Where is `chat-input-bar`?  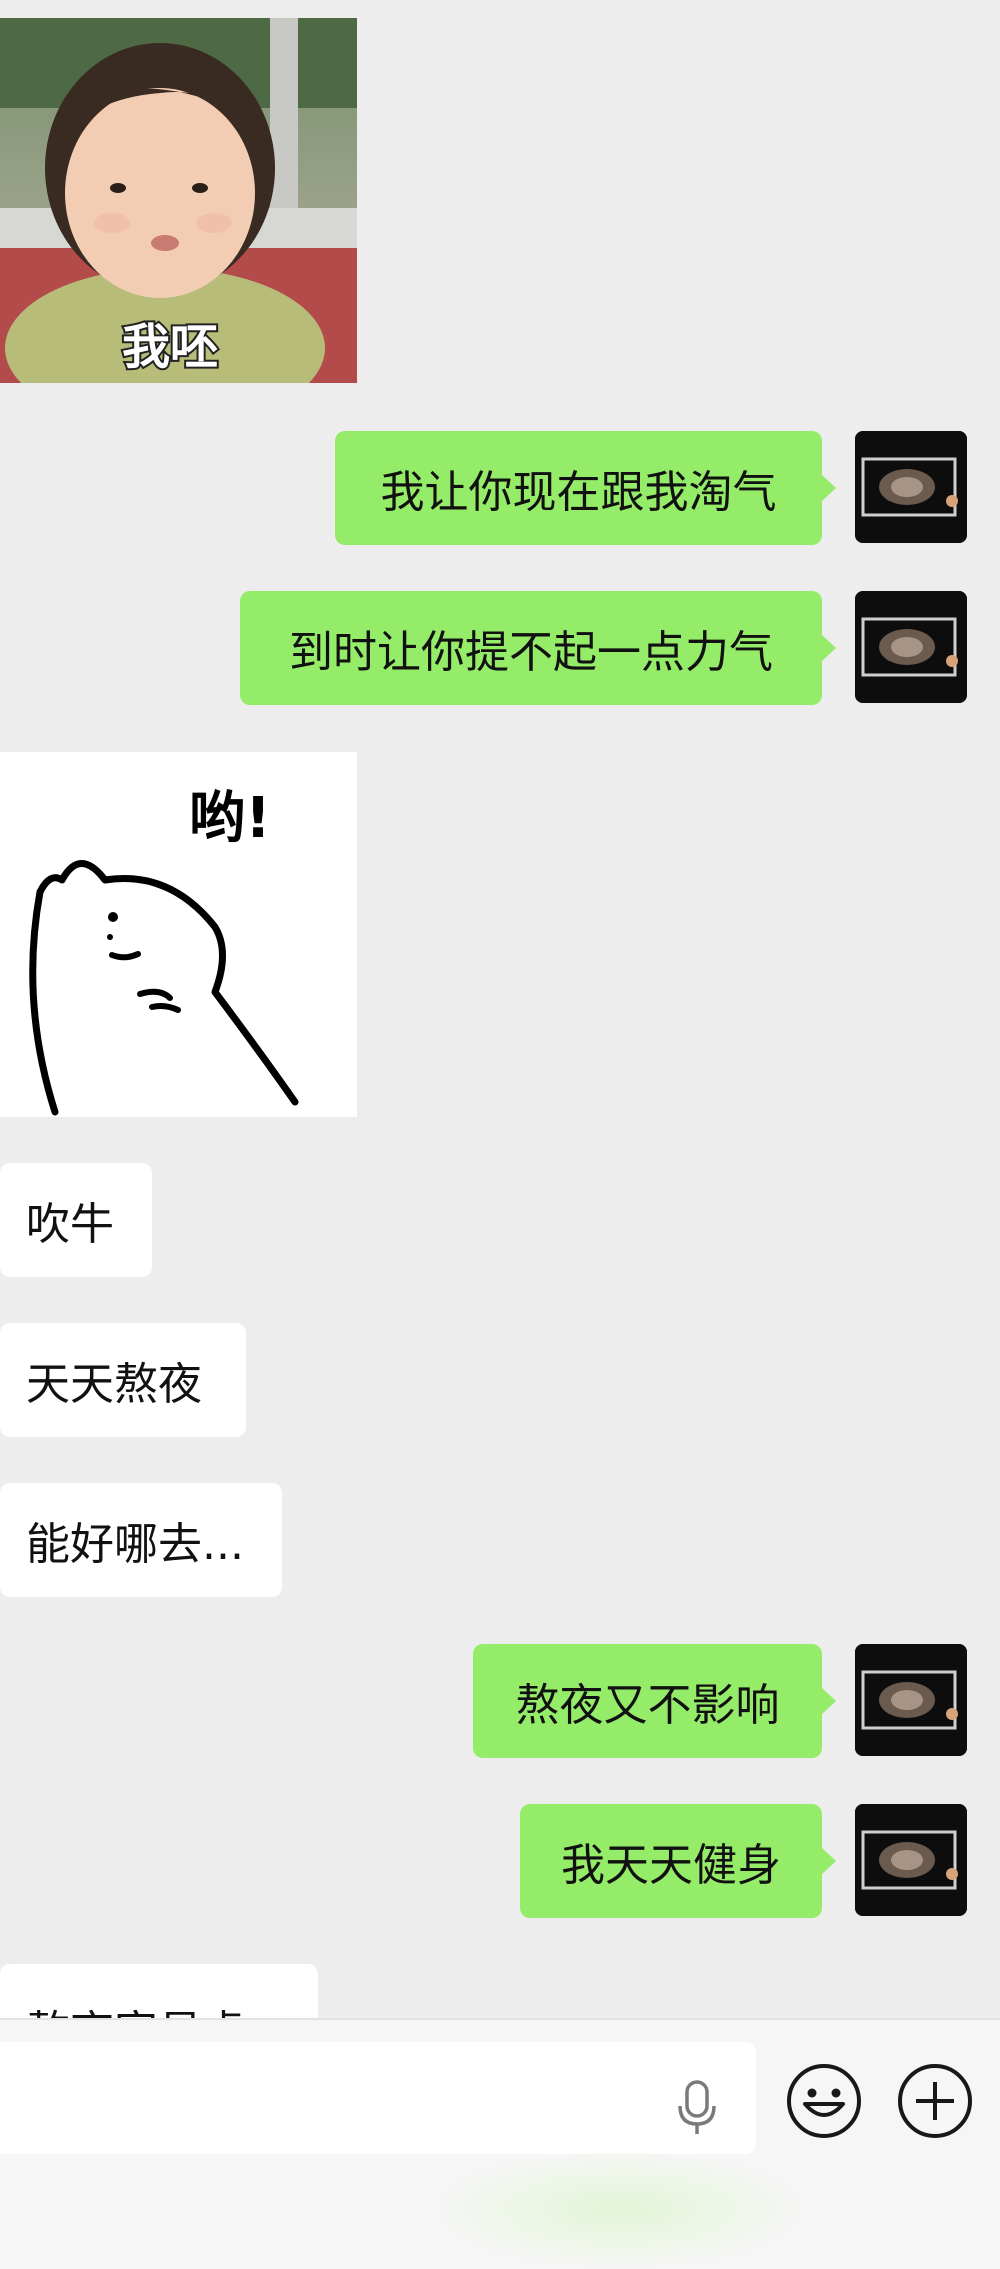
chat-input-bar is located at coordinates (500, 2143).